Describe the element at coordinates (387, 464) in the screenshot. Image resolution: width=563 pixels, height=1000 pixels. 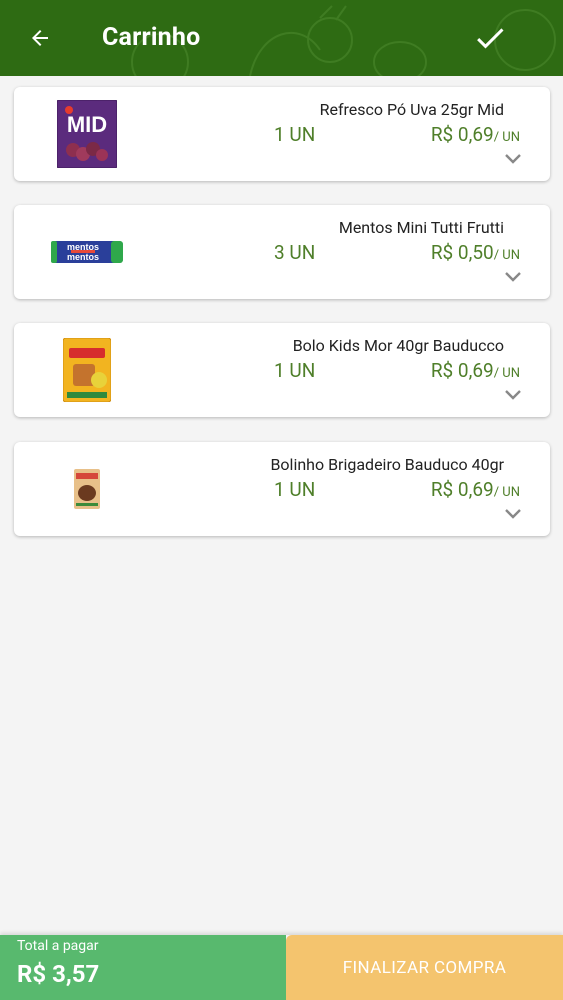
I see `product-name: Bolinho Brigadeiro Bauduco 40gr` at that location.